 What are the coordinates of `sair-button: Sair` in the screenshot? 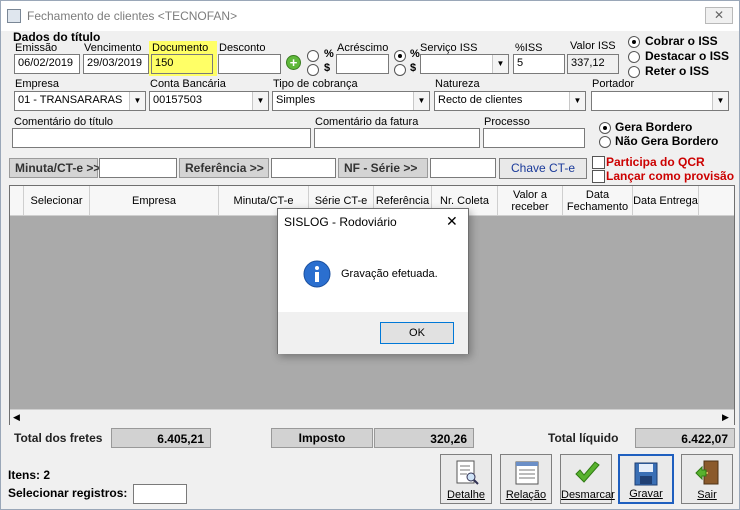 It's located at (707, 479).